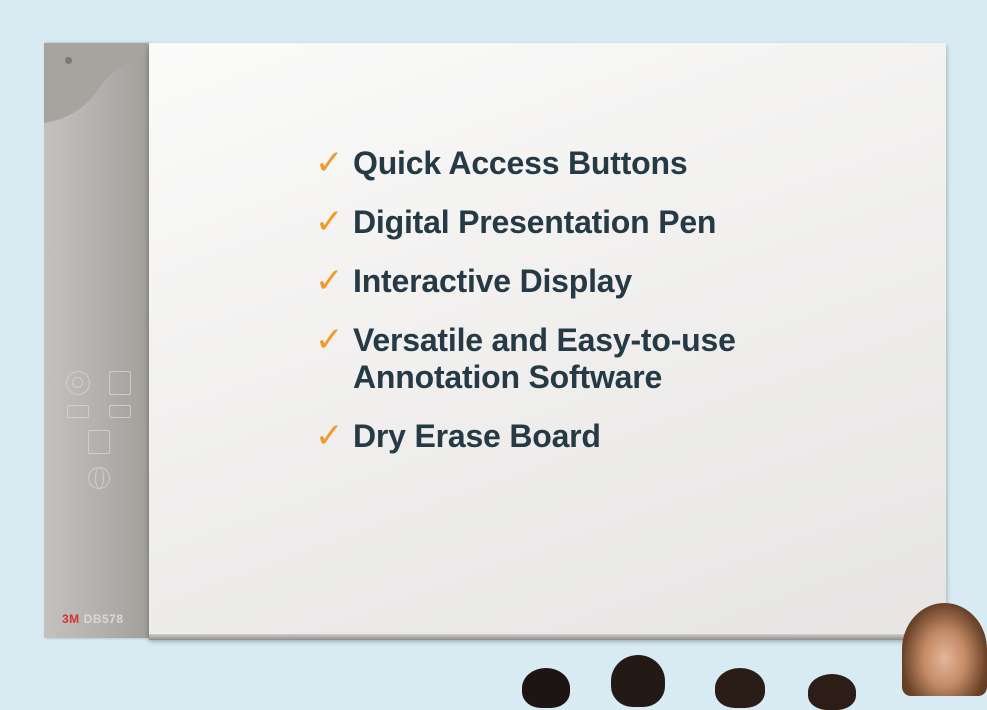 This screenshot has height=710, width=987. Describe the element at coordinates (78, 411) in the screenshot. I see `keyboard-button-icon` at that location.